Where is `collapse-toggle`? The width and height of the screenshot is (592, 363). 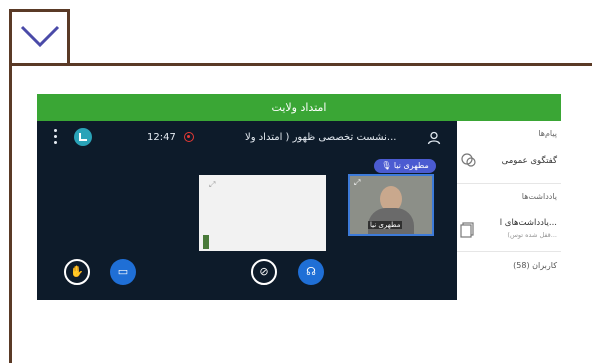
collapse-toggle is located at coordinates (39, 37).